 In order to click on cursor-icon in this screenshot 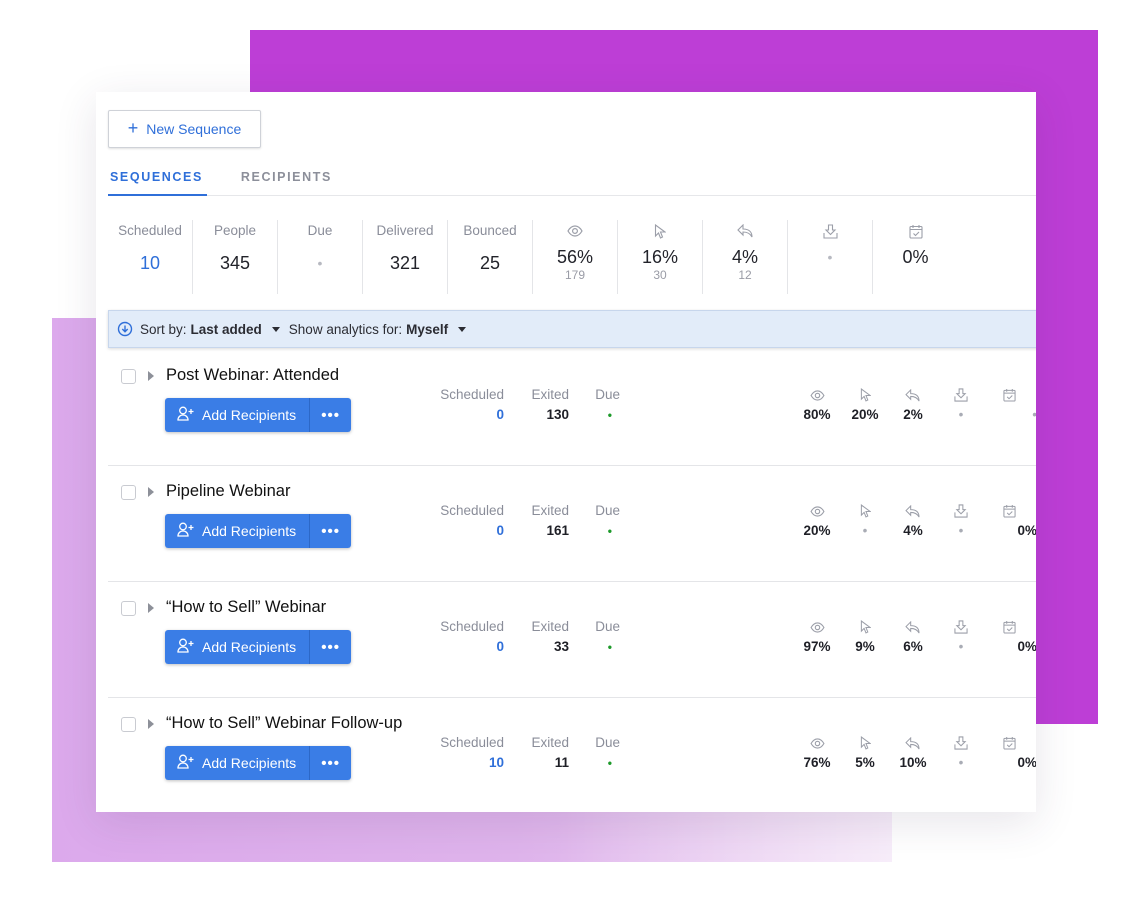, I will do `click(865, 743)`.